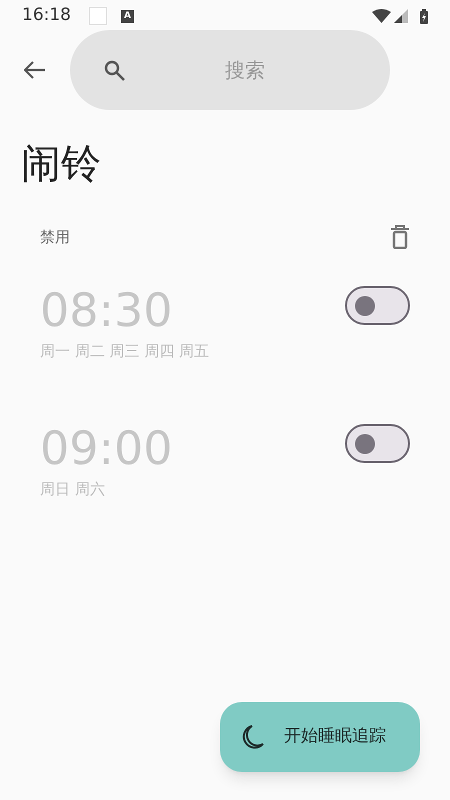  I want to click on delete-button, so click(400, 237).